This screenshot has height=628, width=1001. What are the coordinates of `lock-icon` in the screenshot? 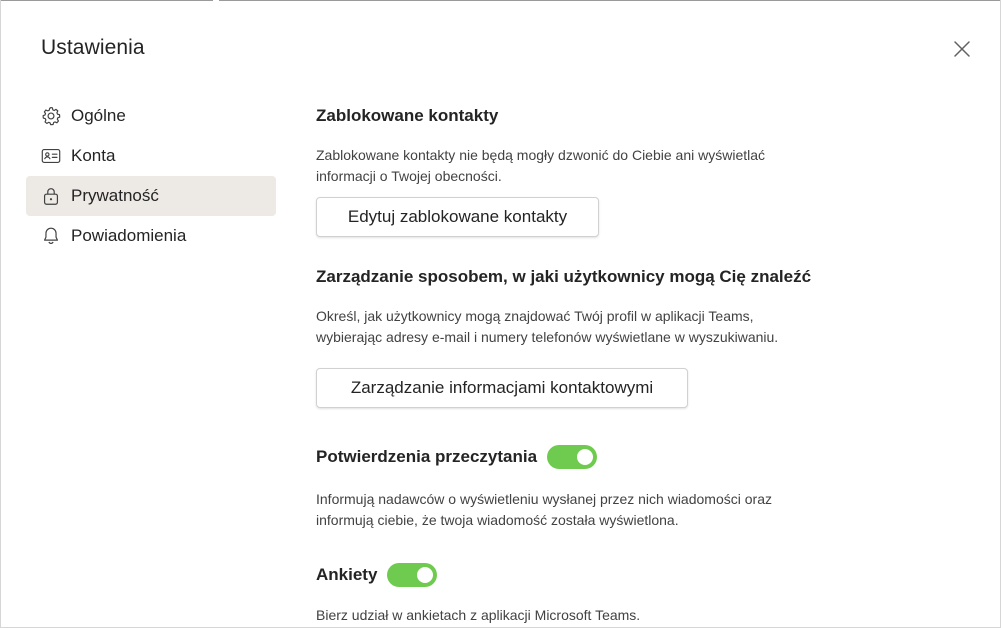 It's located at (51, 196).